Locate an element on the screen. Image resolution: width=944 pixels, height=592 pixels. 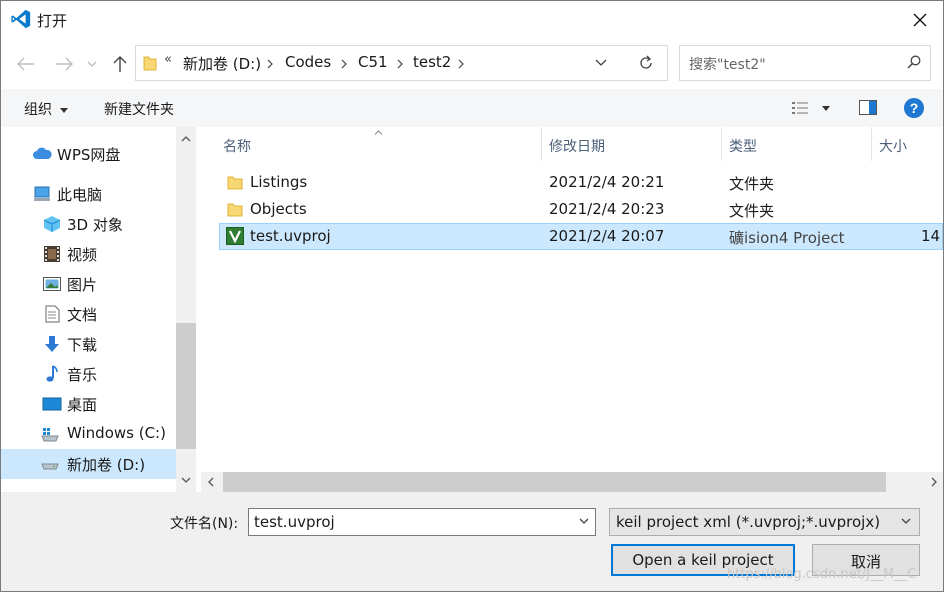
search-box: 搜索"test2" is located at coordinates (805, 63).